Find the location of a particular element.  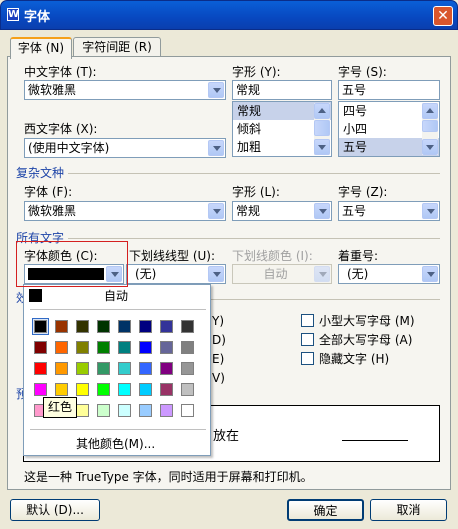

font-size-input: 五号 is located at coordinates (389, 90).